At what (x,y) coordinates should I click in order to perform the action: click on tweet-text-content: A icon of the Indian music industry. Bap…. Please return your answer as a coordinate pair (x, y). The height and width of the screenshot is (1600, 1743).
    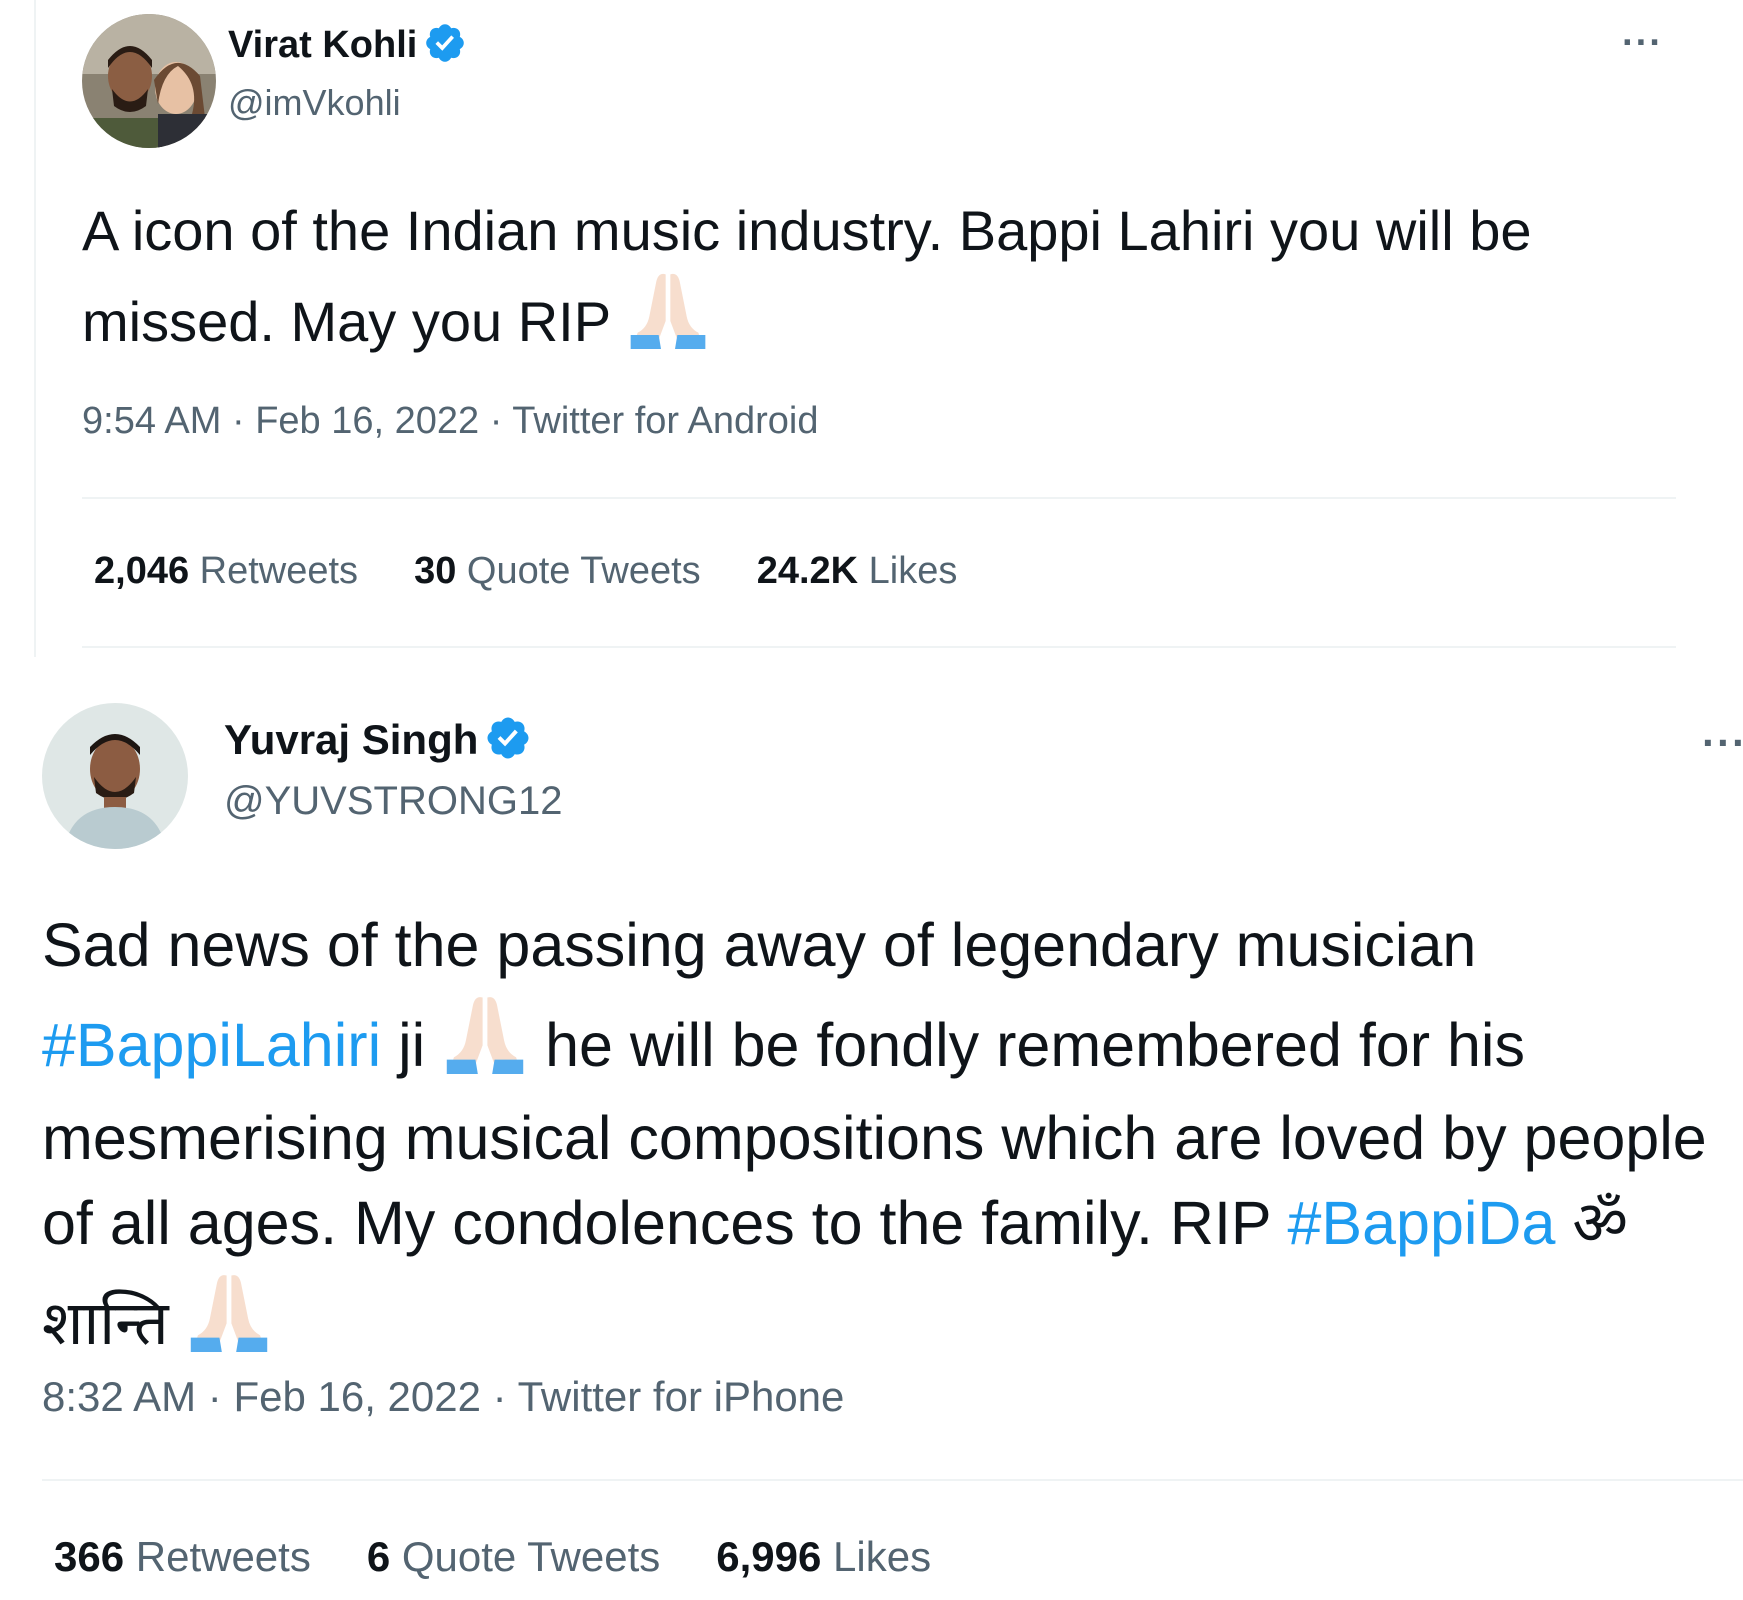
    Looking at the image, I should click on (807, 276).